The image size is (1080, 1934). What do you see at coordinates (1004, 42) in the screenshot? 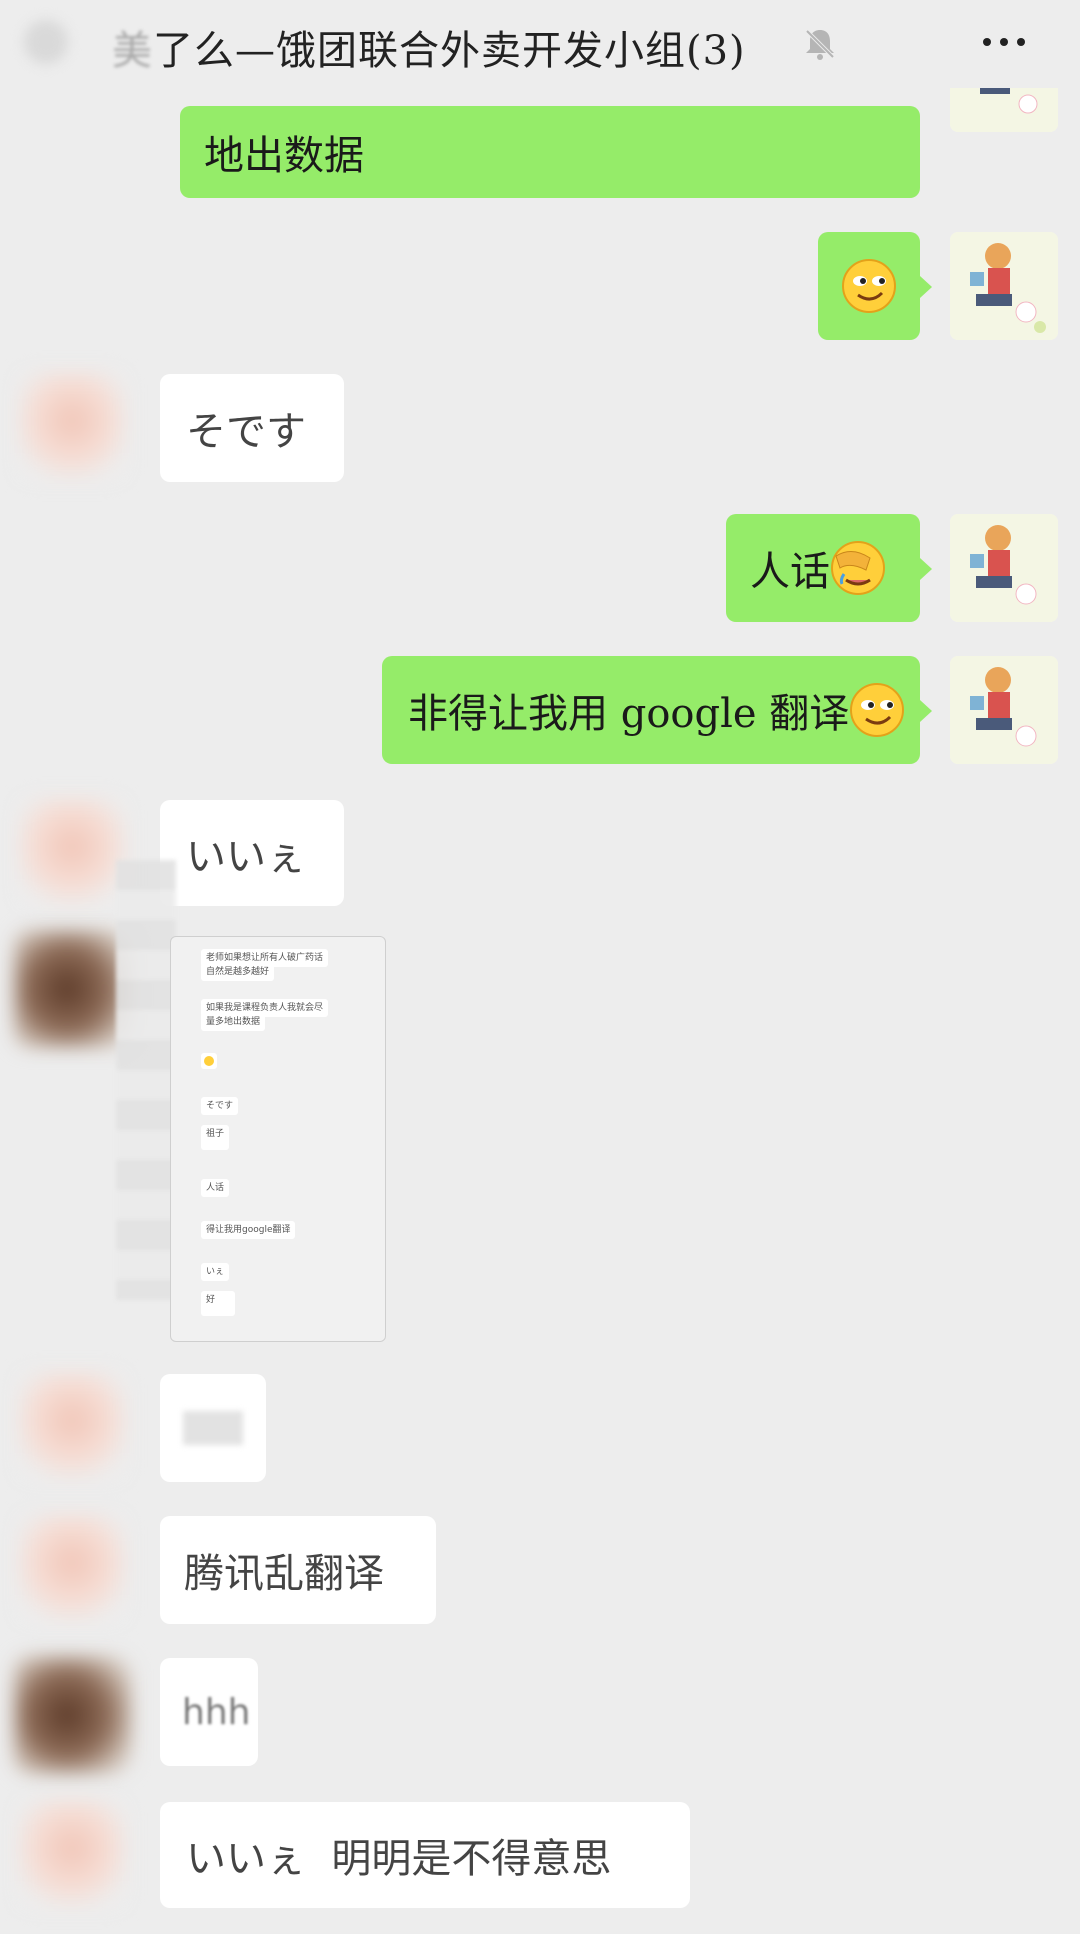
I see `more-button` at bounding box center [1004, 42].